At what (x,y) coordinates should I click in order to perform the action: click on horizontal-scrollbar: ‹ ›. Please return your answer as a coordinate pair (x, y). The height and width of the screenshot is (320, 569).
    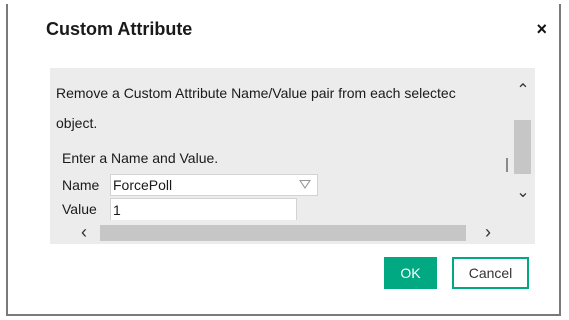
    Looking at the image, I should click on (280, 232).